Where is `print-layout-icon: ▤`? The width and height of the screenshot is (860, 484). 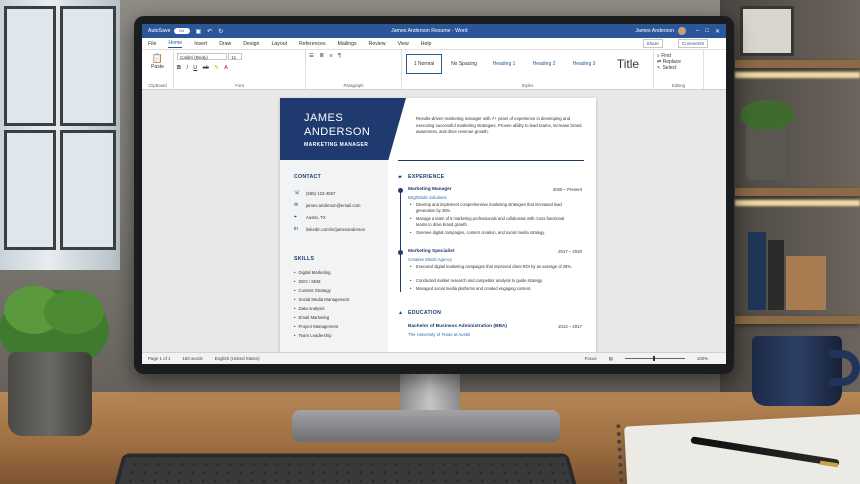 print-layout-icon: ▤ is located at coordinates (611, 359).